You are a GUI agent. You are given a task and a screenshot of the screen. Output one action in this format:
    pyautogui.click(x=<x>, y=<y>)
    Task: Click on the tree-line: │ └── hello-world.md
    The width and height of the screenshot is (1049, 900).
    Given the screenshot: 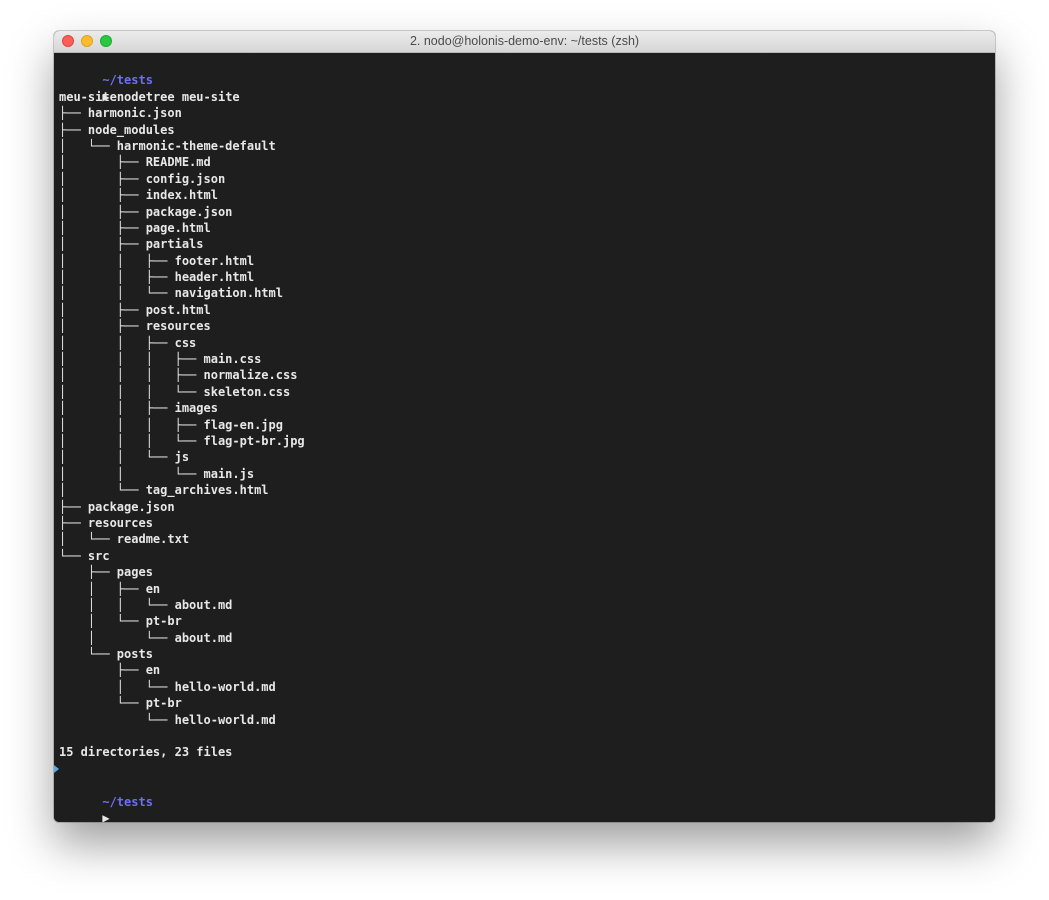 What is the action you would take?
    pyautogui.click(x=167, y=686)
    